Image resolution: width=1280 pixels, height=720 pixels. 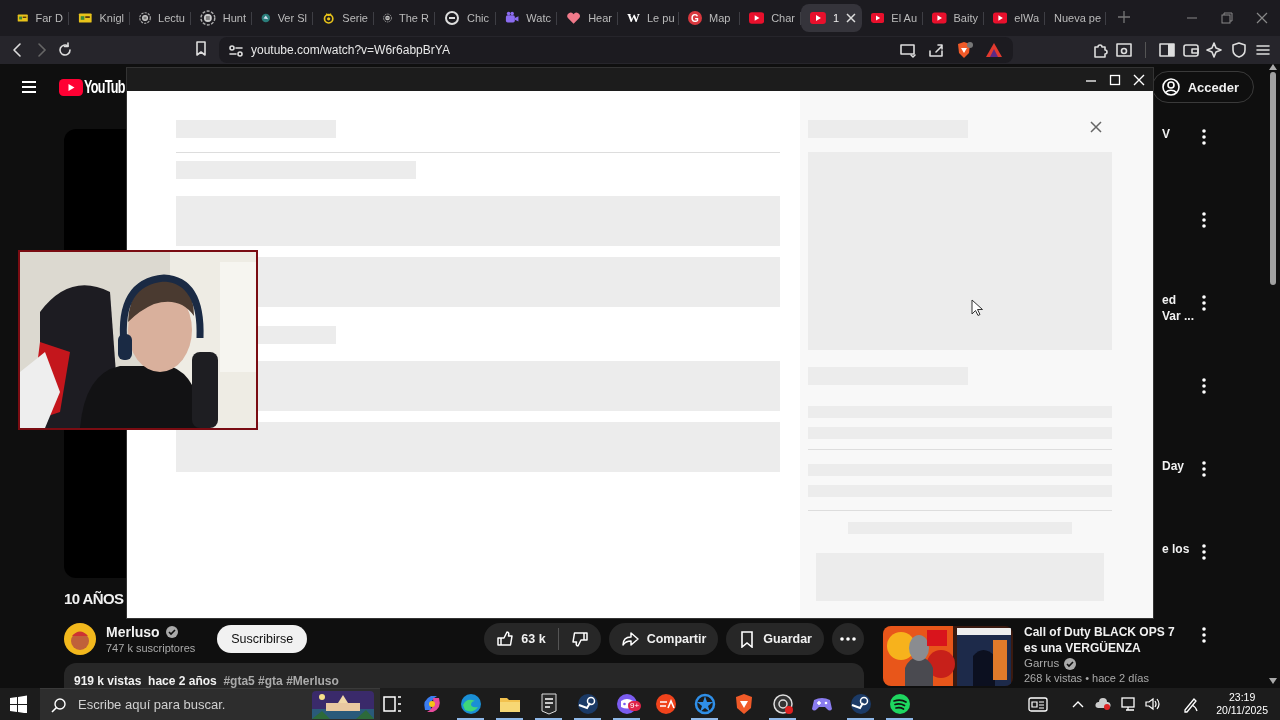 I want to click on windows-logo-icon, so click(x=18, y=704).